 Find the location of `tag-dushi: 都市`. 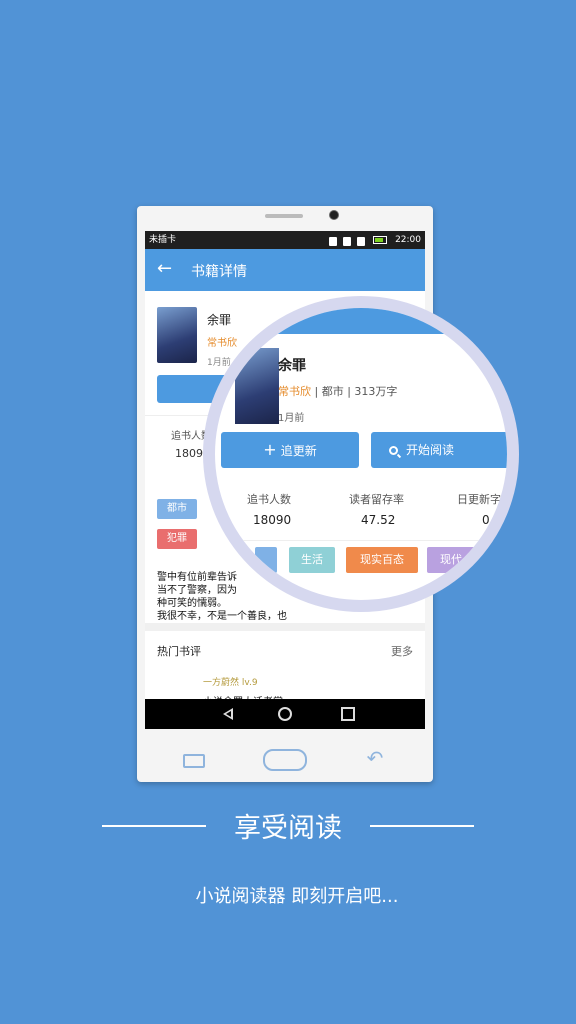

tag-dushi: 都市 is located at coordinates (177, 509).